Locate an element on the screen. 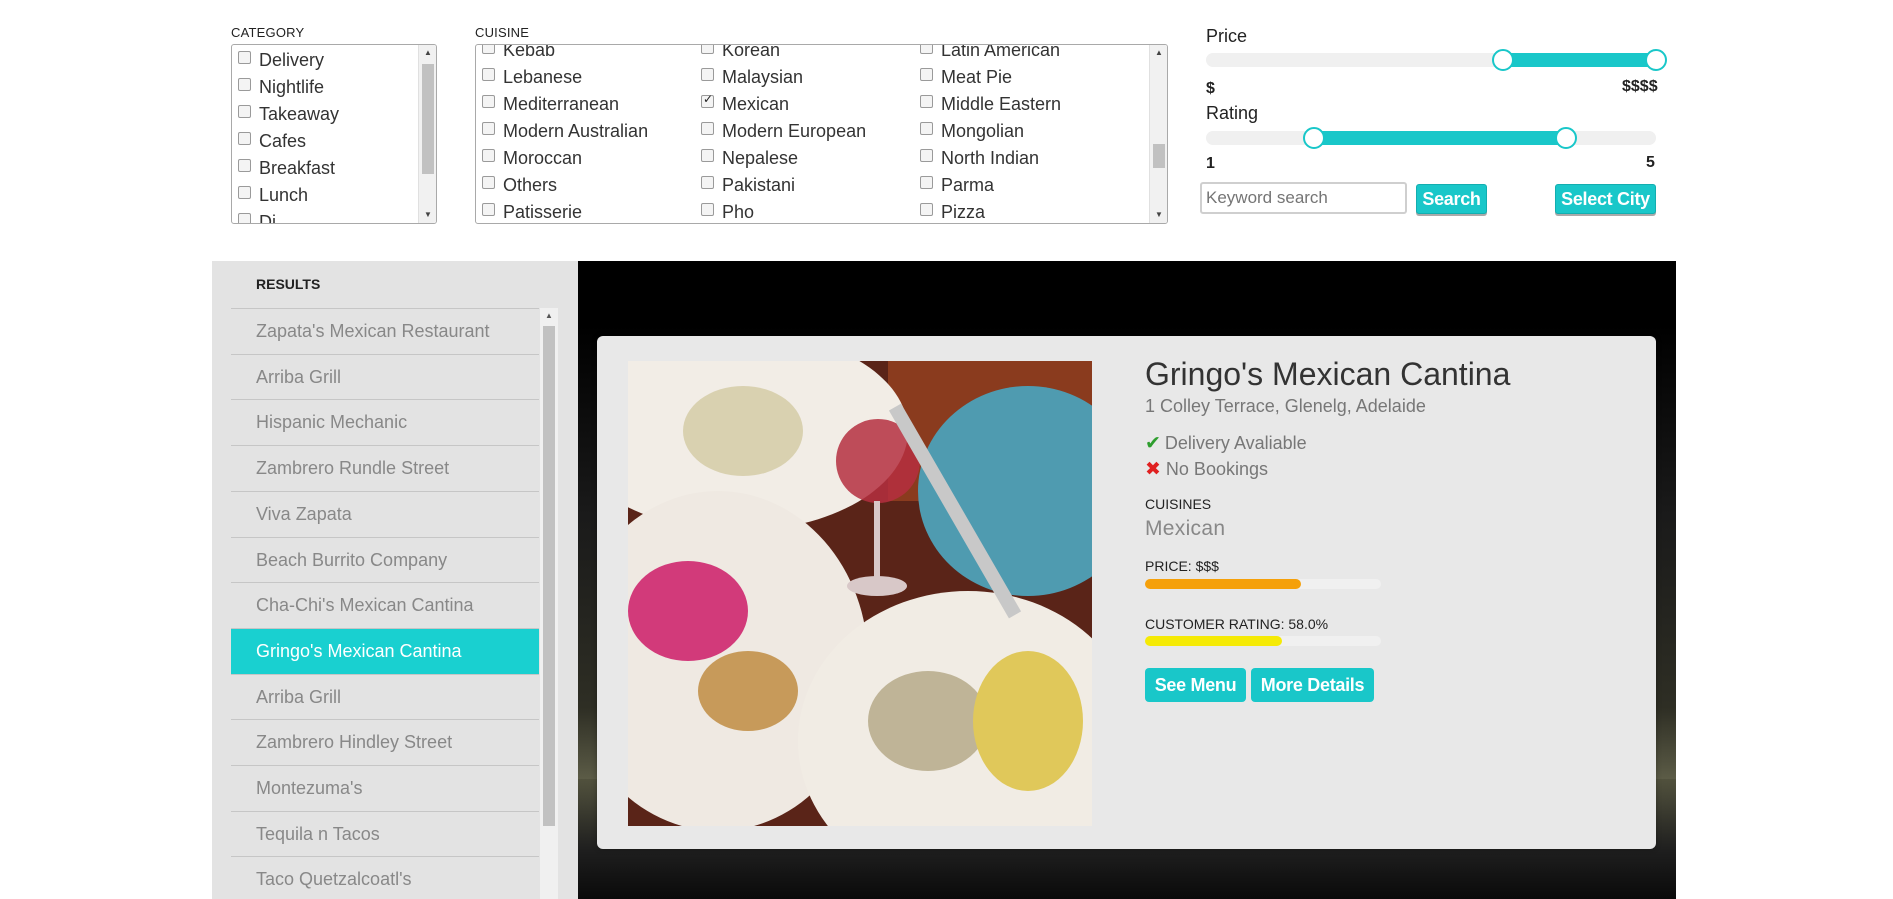 This screenshot has height=899, width=1893. cuisine-option: Moroccan is located at coordinates (532, 158).